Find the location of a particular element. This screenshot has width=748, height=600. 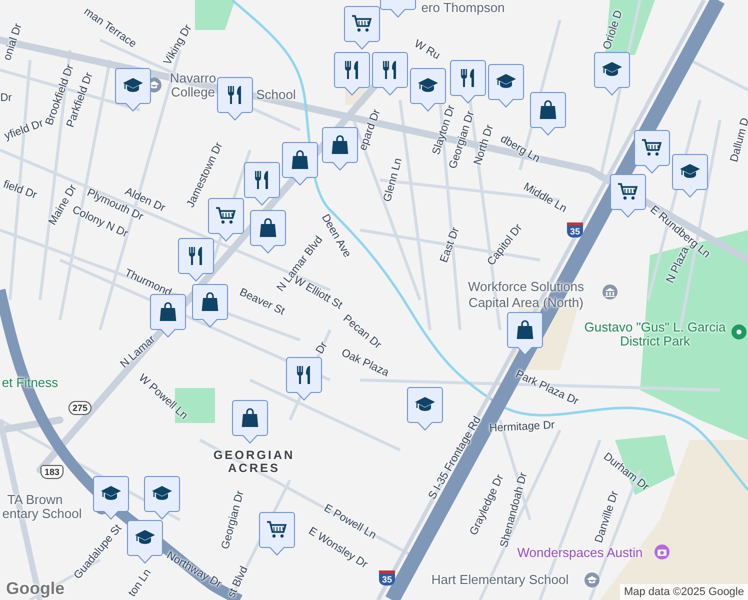

camera-pin-icon is located at coordinates (662, 552).